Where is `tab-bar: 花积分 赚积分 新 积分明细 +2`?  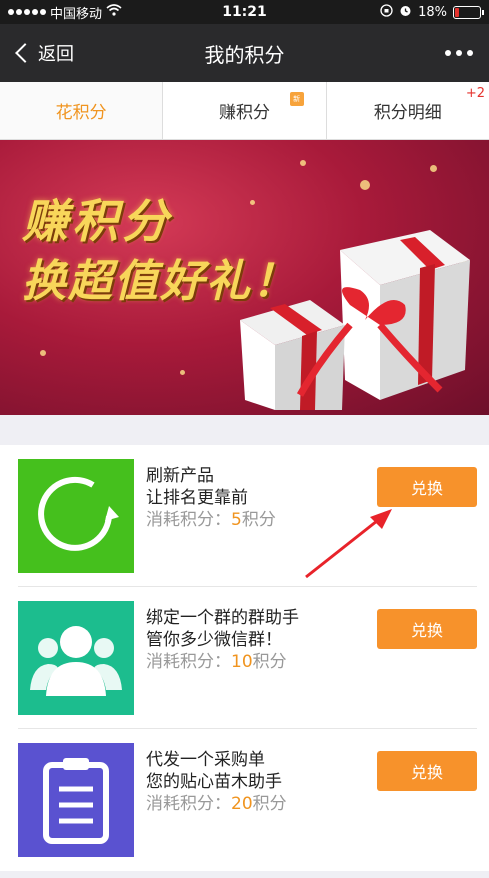 tab-bar: 花积分 赚积分 新 积分明细 +2 is located at coordinates (244, 111).